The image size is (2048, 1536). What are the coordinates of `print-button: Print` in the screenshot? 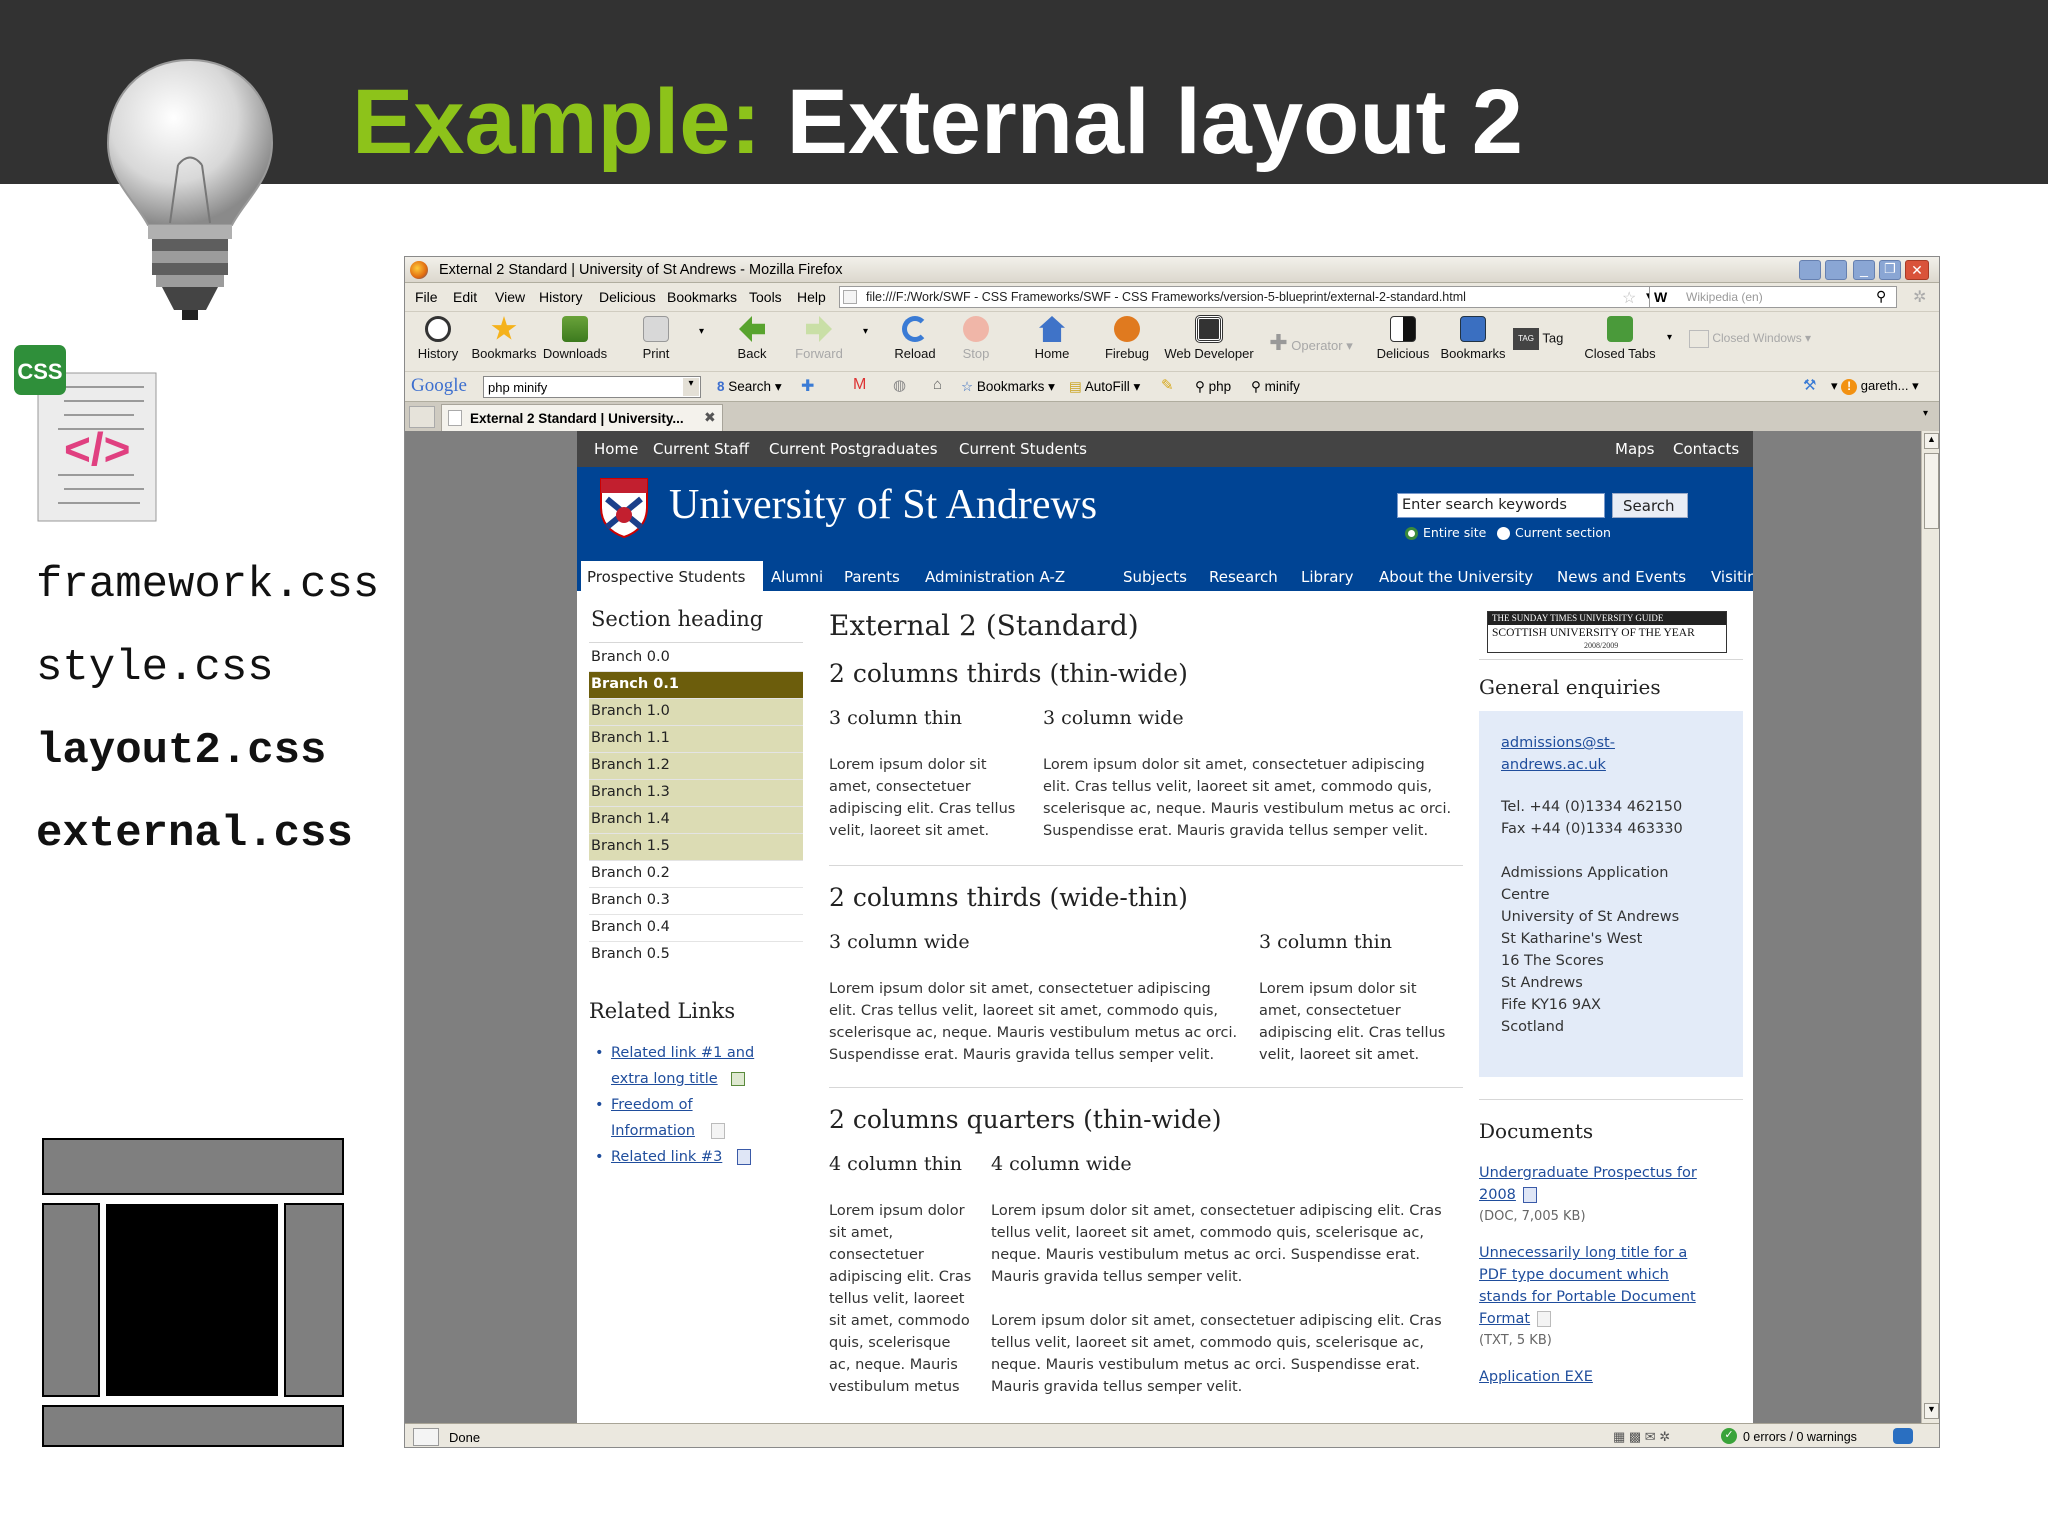 It's located at (656, 338).